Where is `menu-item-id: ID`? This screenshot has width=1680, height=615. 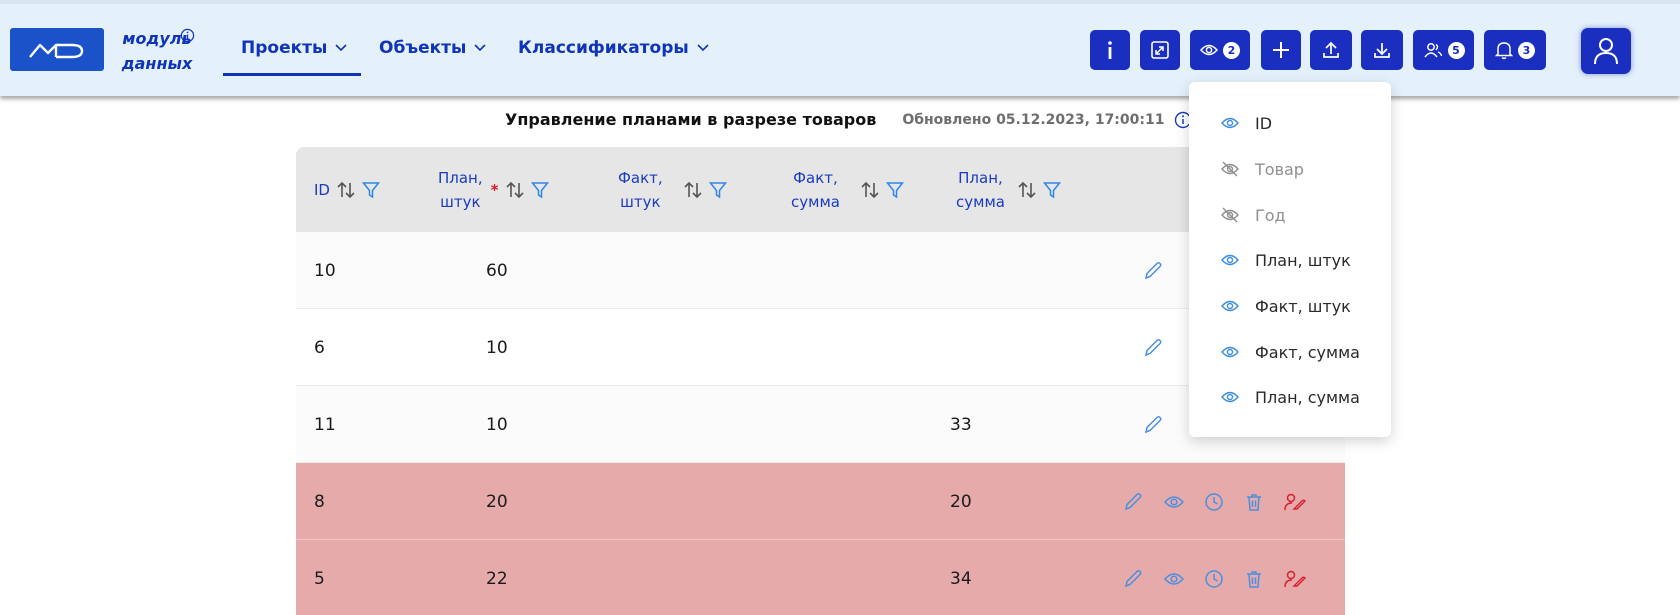
menu-item-id: ID is located at coordinates (1246, 123).